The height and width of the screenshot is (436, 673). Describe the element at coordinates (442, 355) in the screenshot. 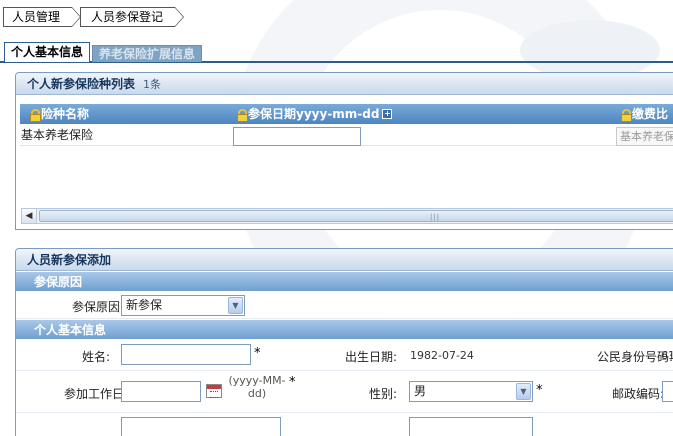

I see `birth-date-value: 1982-07-24` at that location.